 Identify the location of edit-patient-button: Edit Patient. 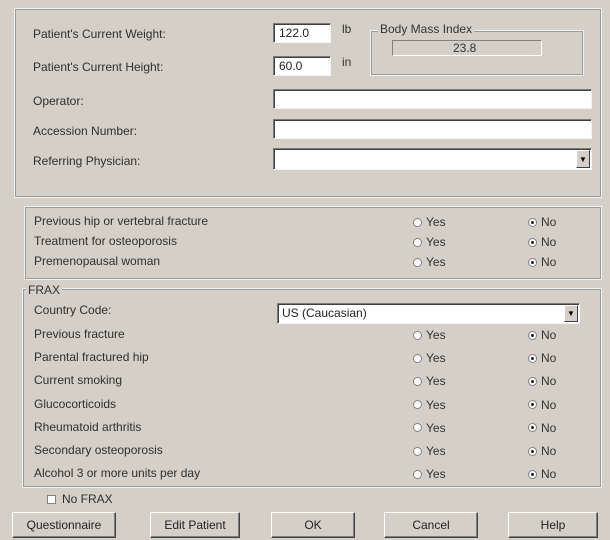
(195, 525).